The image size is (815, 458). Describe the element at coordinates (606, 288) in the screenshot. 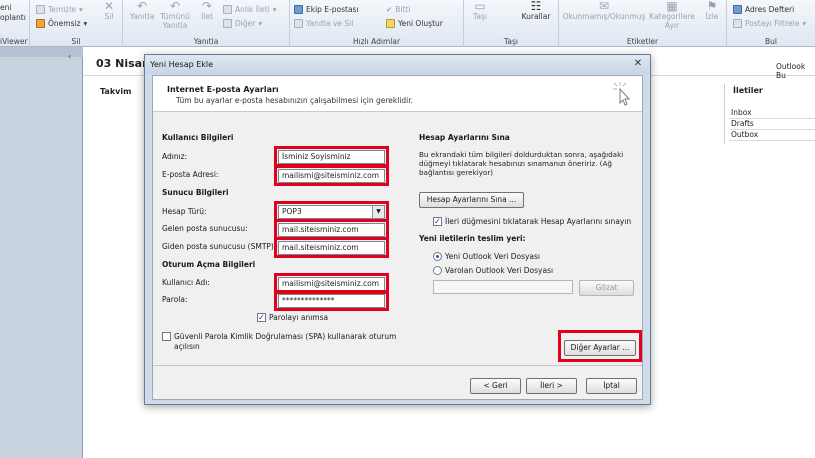

I see `browse-button: Gözat` at that location.